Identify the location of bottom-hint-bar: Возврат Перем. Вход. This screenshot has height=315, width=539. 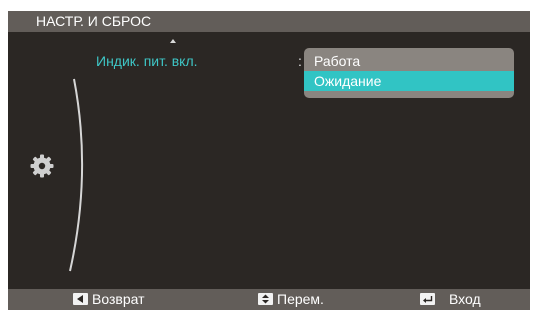
(269, 299).